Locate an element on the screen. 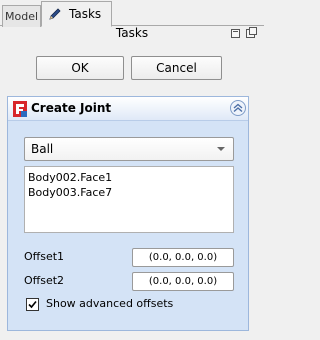 The image size is (320, 340). references-list: Body002.Face1 Body003.Face7 is located at coordinates (129, 199).